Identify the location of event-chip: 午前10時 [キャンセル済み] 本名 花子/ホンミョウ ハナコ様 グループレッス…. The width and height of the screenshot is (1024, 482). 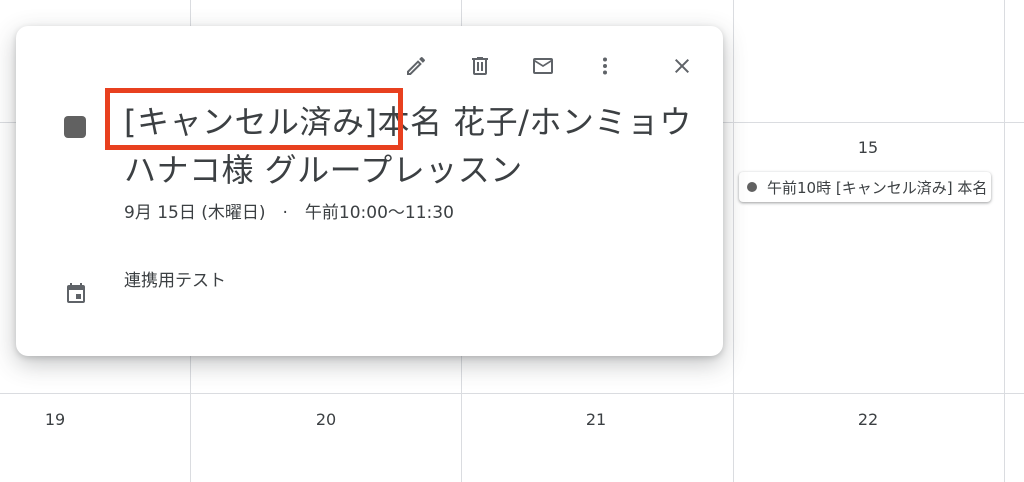
(865, 187).